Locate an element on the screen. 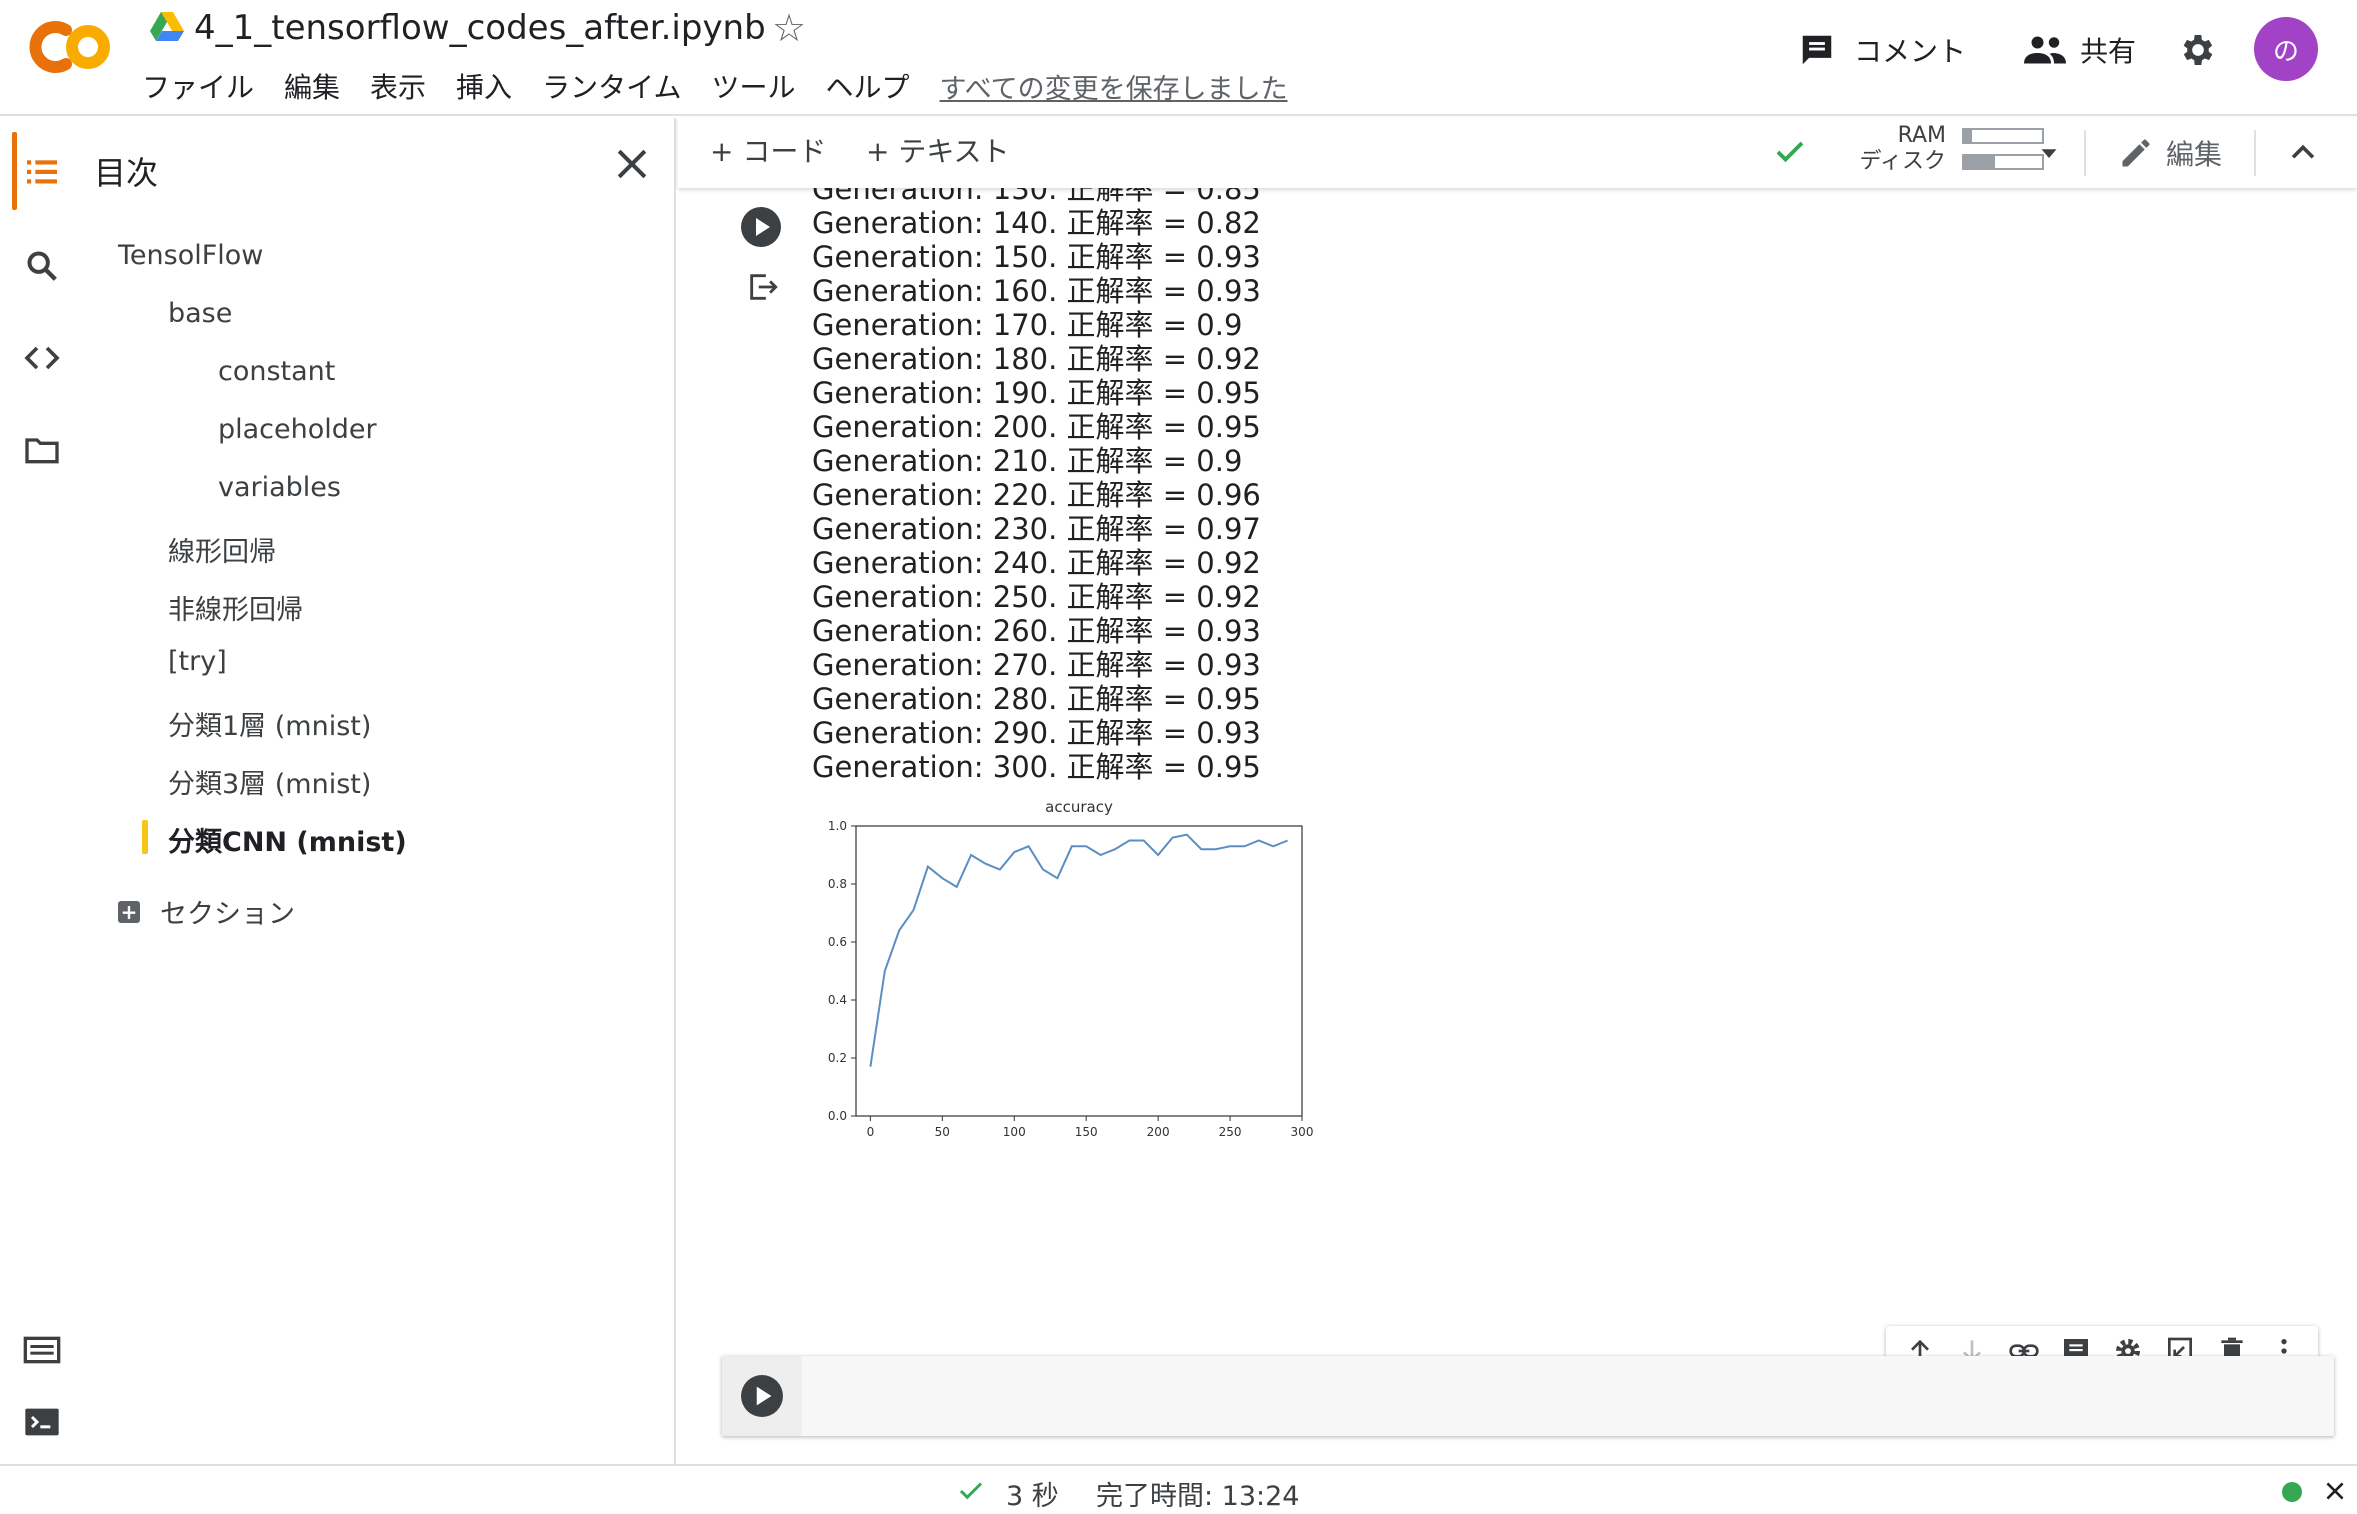 Image resolution: width=2357 pixels, height=1514 pixels. output-line: Generation: 230. 正解率 = 0.97 is located at coordinates (1036, 529).